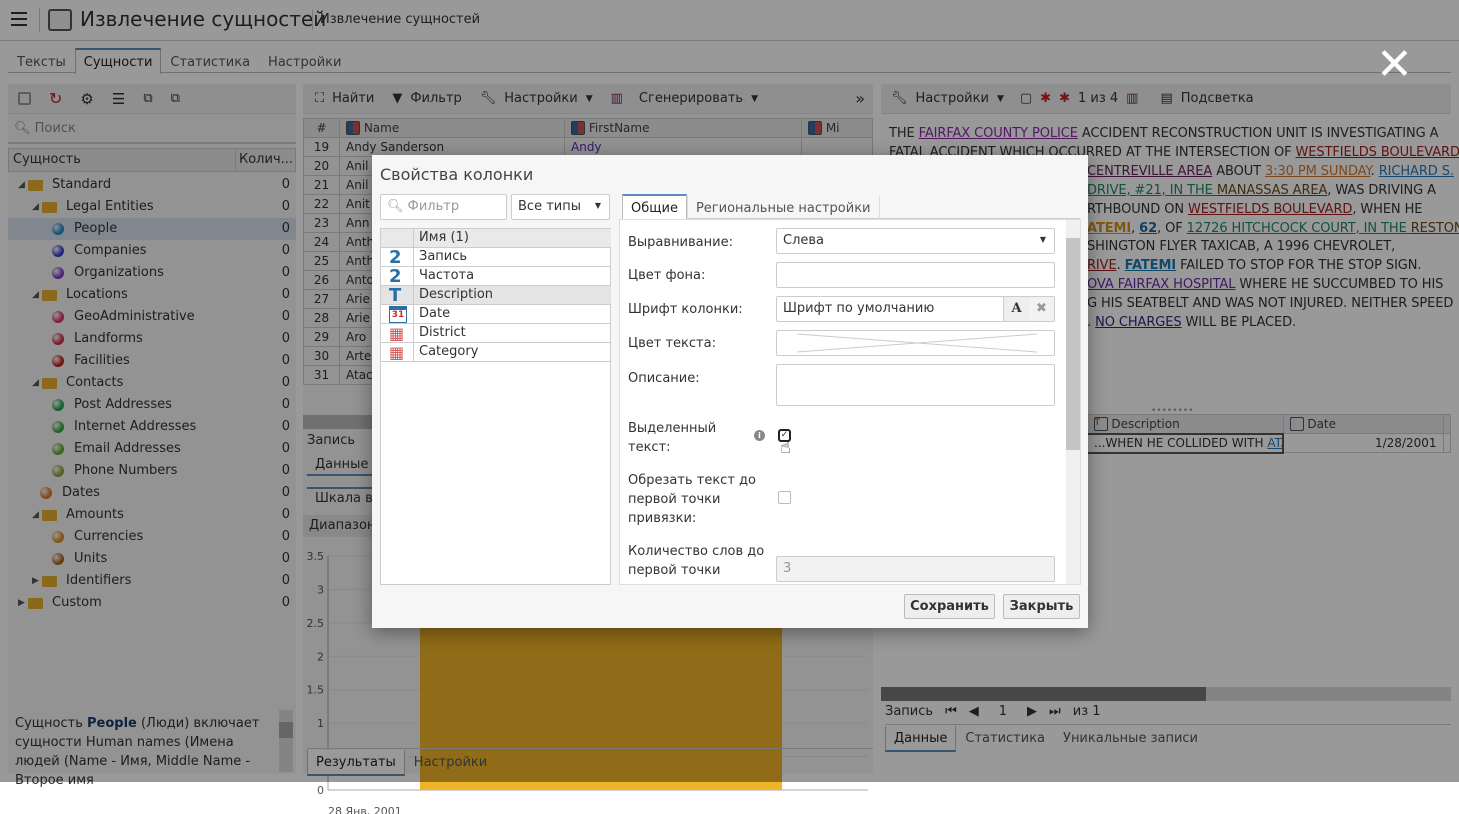 This screenshot has height=814, width=1459. What do you see at coordinates (1041, 309) in the screenshot?
I see `clear-font-icon: ✖` at bounding box center [1041, 309].